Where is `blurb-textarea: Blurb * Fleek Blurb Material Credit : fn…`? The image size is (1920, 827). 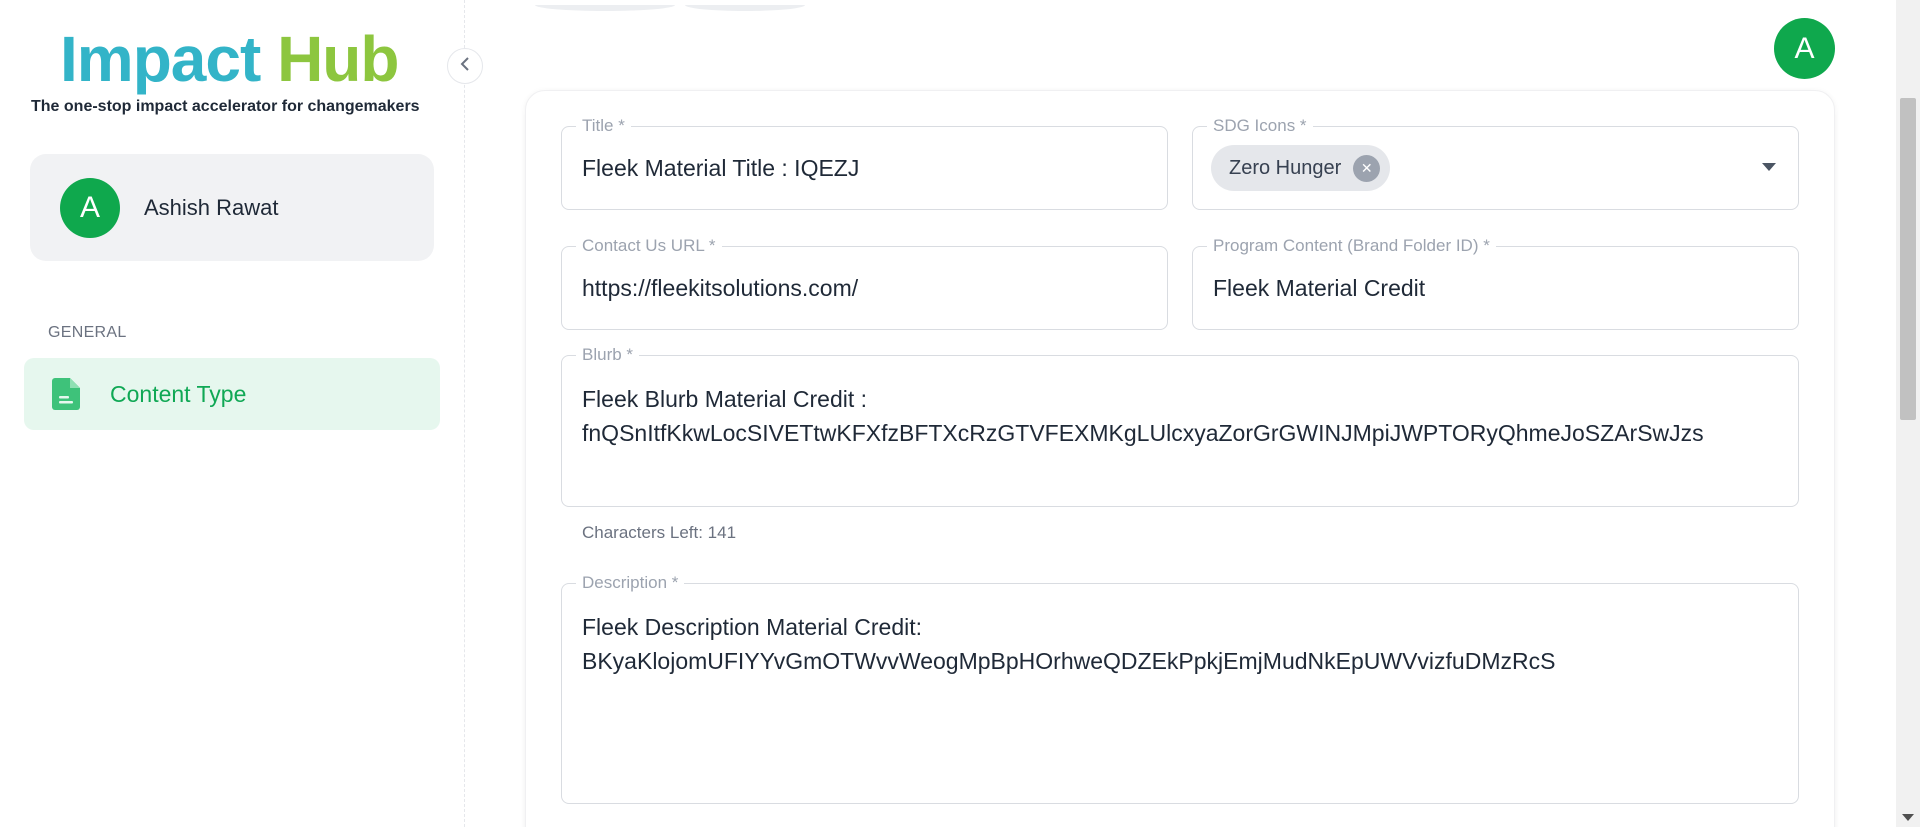 blurb-textarea: Blurb * Fleek Blurb Material Credit : fn… is located at coordinates (1180, 426).